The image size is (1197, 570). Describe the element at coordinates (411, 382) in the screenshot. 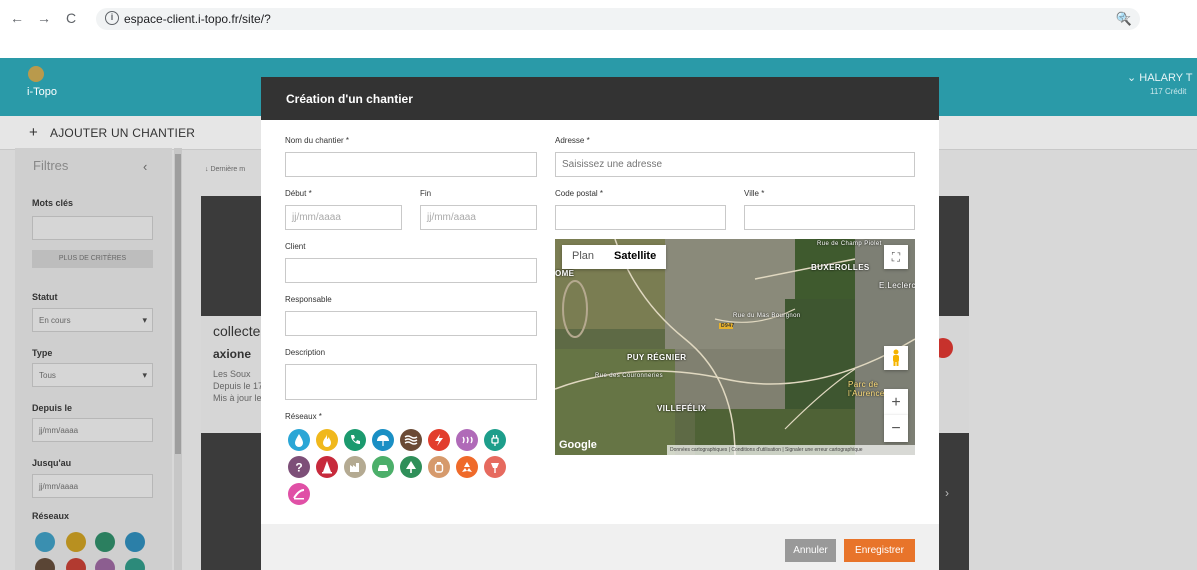

I see `description-textarea` at that location.